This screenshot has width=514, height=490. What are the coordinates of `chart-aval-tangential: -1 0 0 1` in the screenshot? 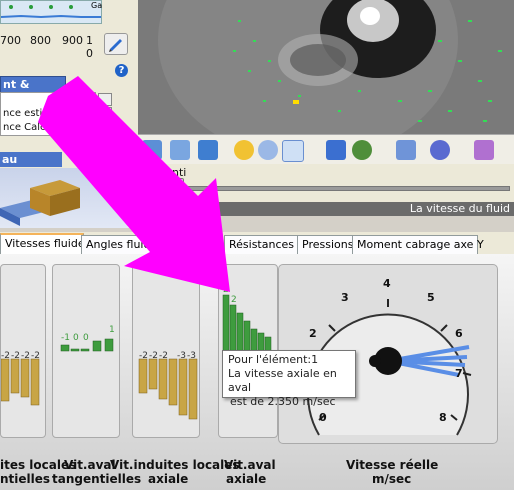 It's located at (86, 351).